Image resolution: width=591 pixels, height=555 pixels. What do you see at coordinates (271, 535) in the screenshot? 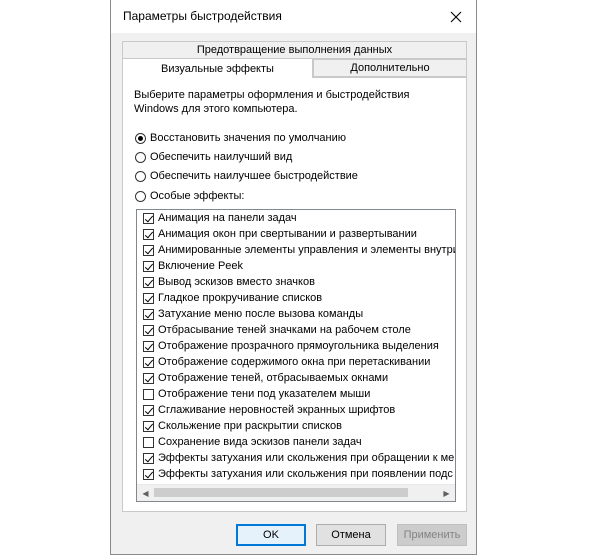
I see `ok-button: OK` at bounding box center [271, 535].